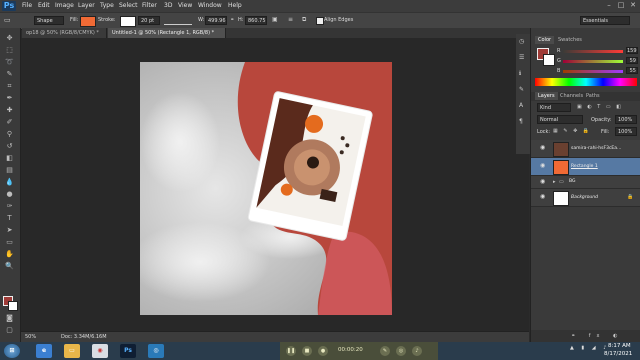 The height and width of the screenshot is (360, 640). Describe the element at coordinates (586, 82) in the screenshot. I see `color-ramp` at that location.